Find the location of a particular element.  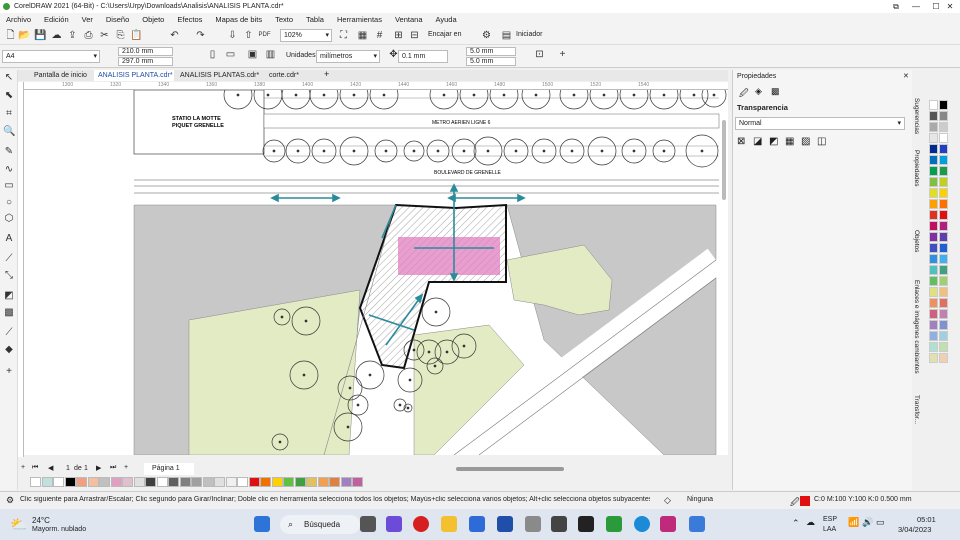

fill-bucket-icon: ◈ is located at coordinates (758, 91).